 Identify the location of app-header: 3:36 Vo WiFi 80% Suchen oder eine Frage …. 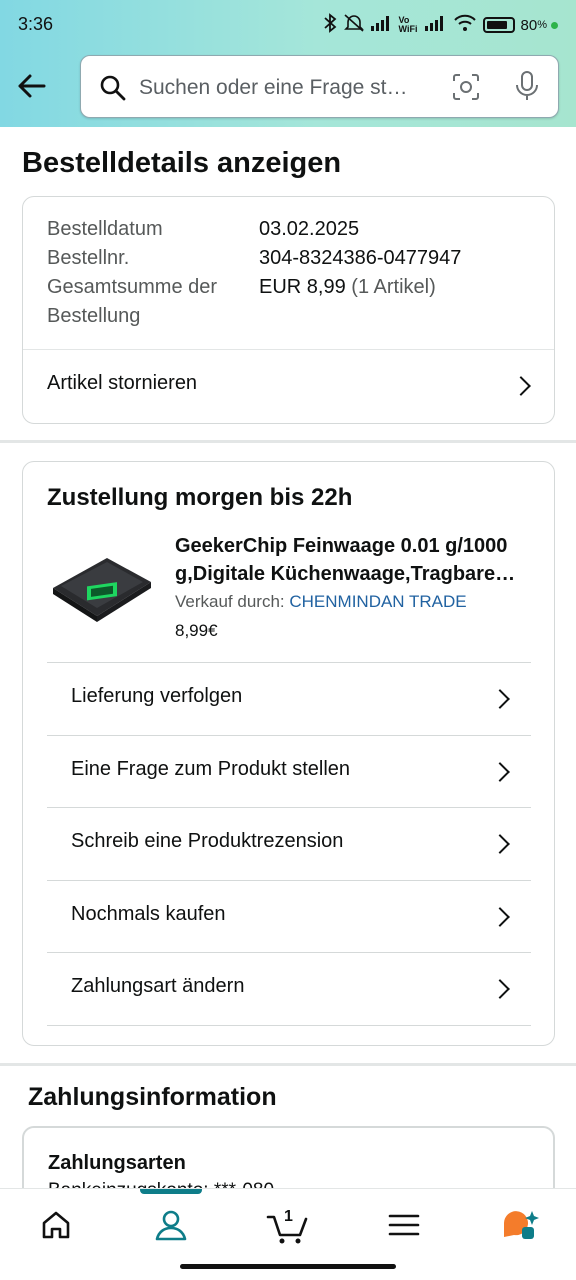
(288, 63).